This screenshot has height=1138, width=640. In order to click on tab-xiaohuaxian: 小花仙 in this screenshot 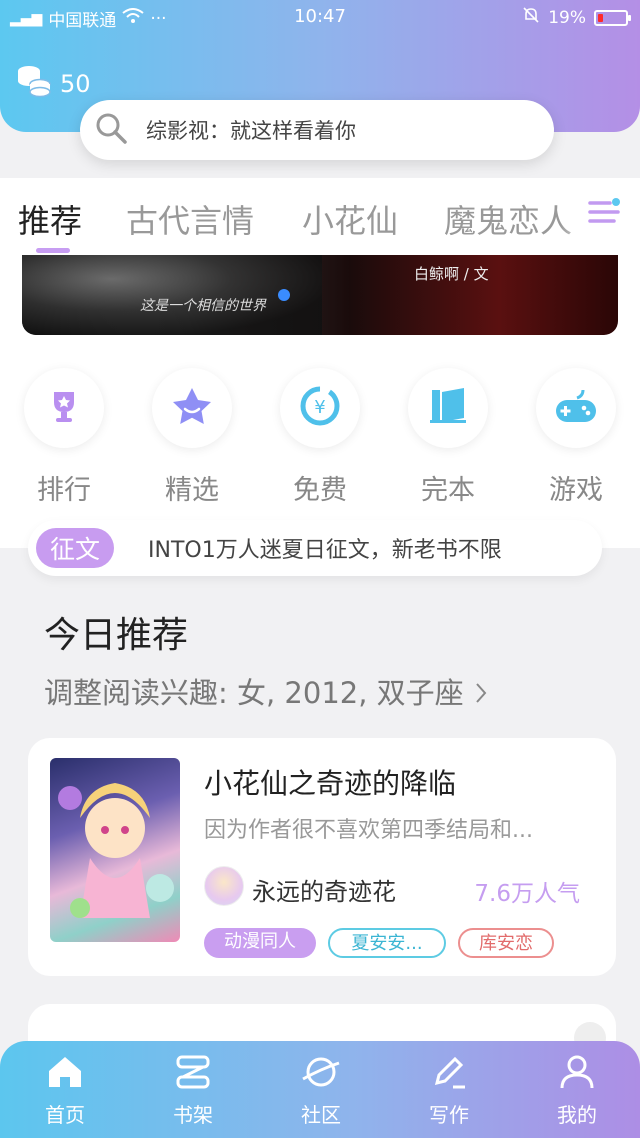, I will do `click(350, 219)`.